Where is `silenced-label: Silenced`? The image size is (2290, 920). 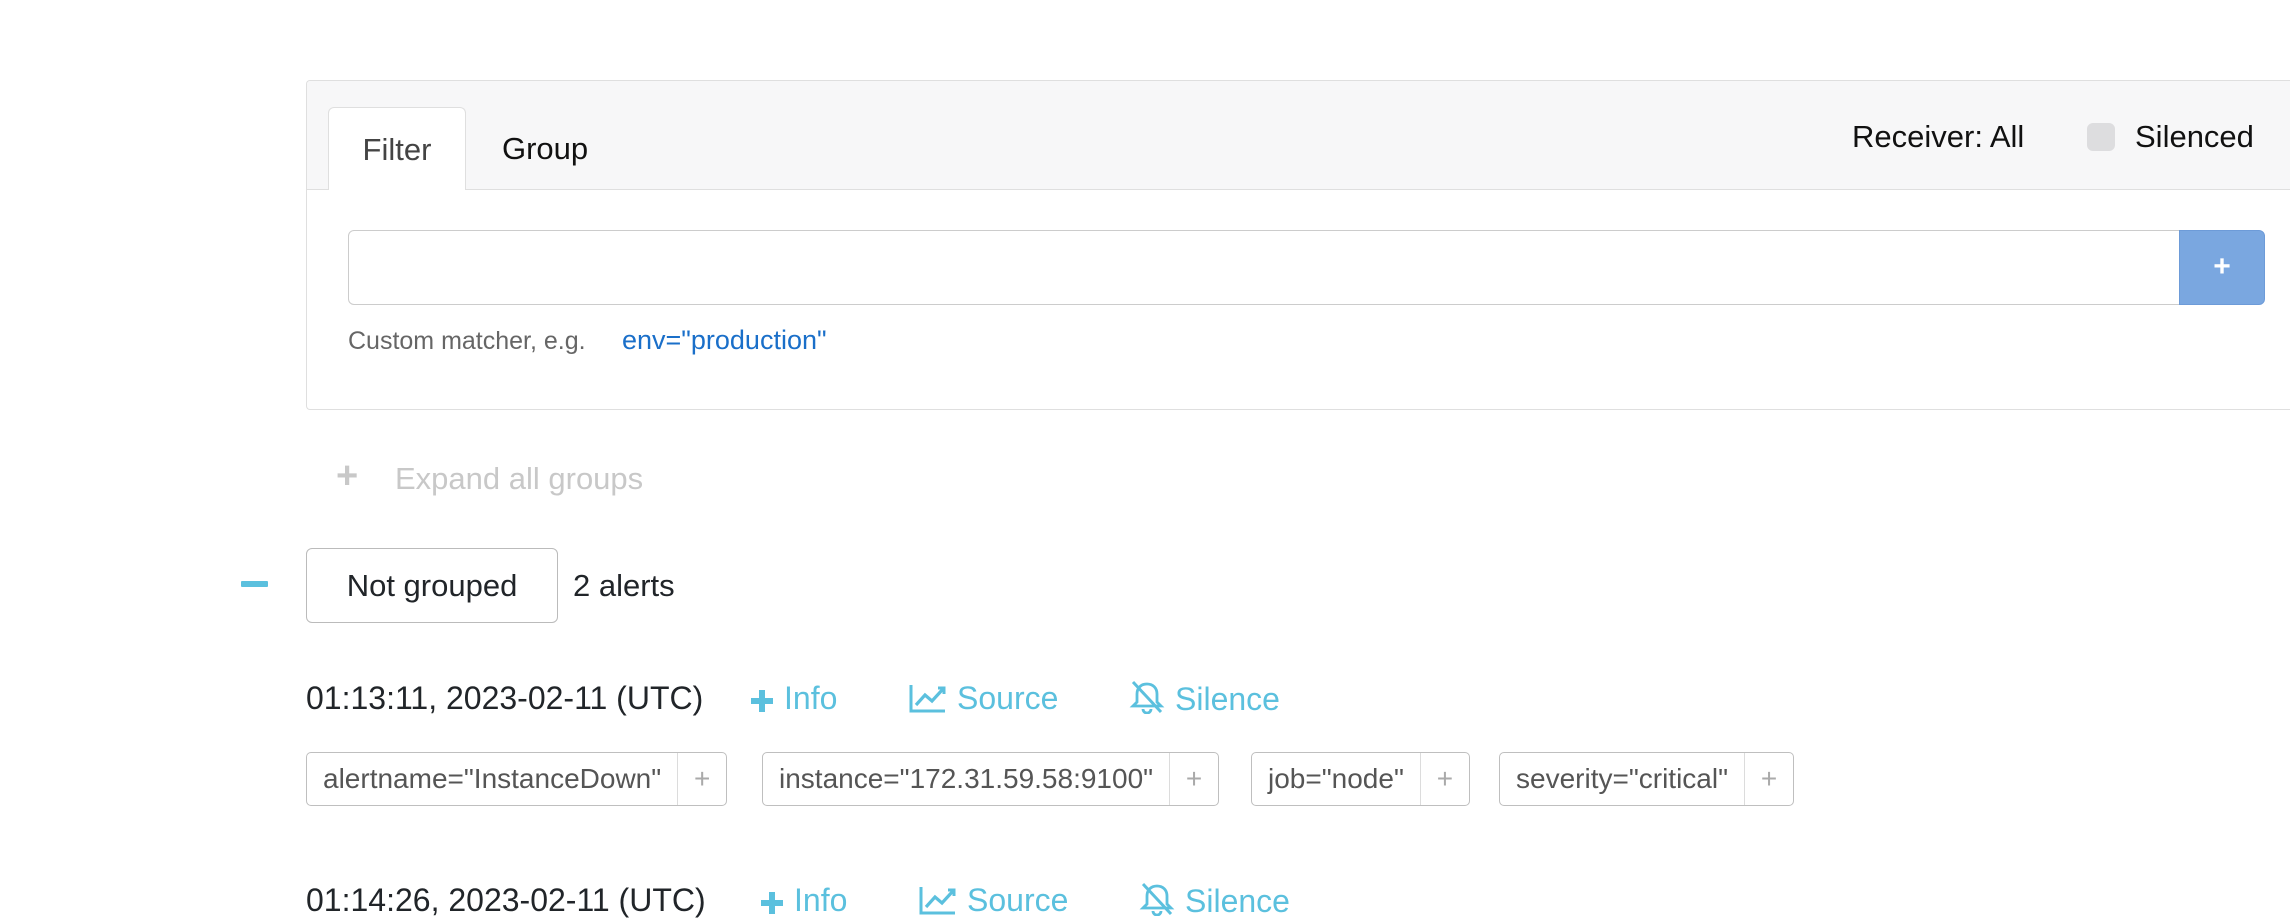
silenced-label: Silenced is located at coordinates (2194, 137).